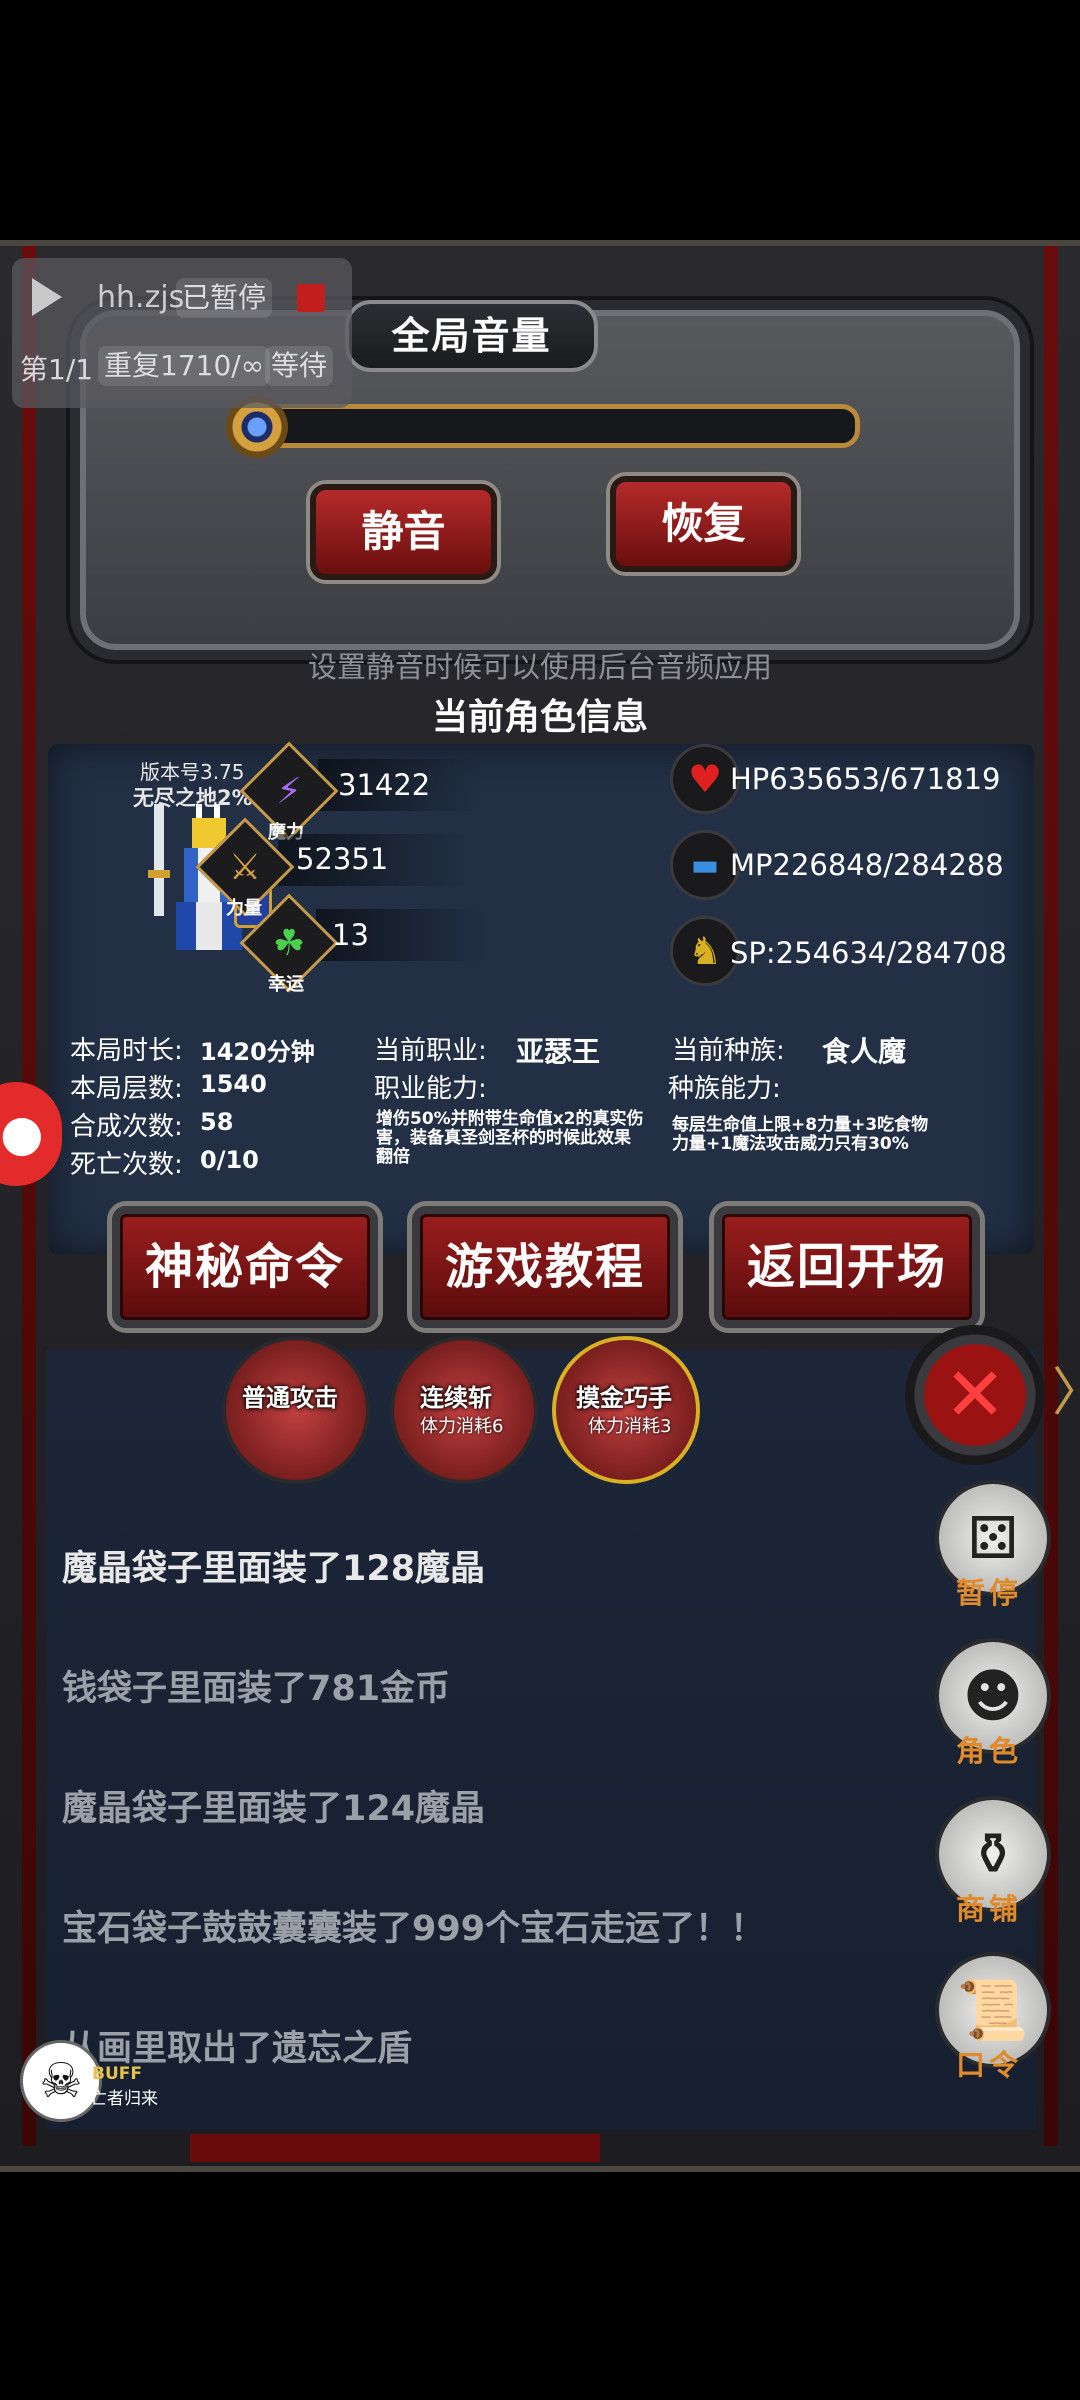 The height and width of the screenshot is (2400, 1080). Describe the element at coordinates (993, 2009) in the screenshot. I see `scroll-icon: 📜` at that location.